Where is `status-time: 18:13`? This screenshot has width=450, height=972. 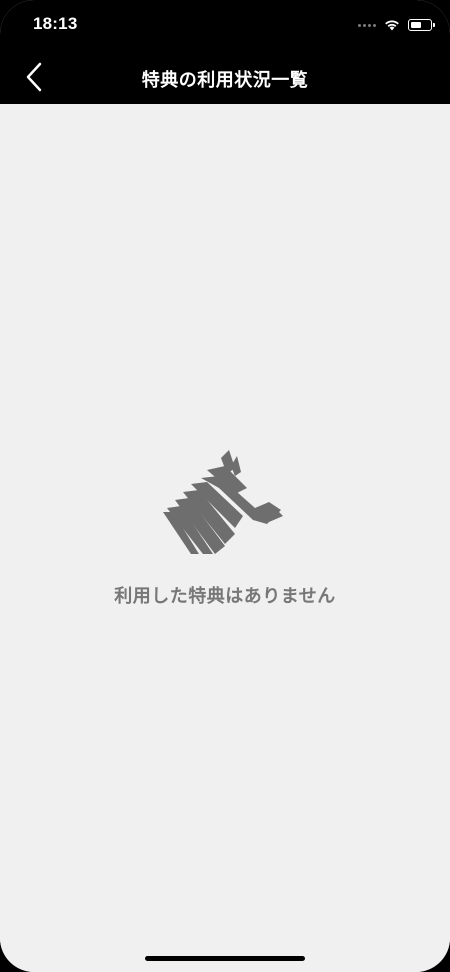 status-time: 18:13 is located at coordinates (55, 23).